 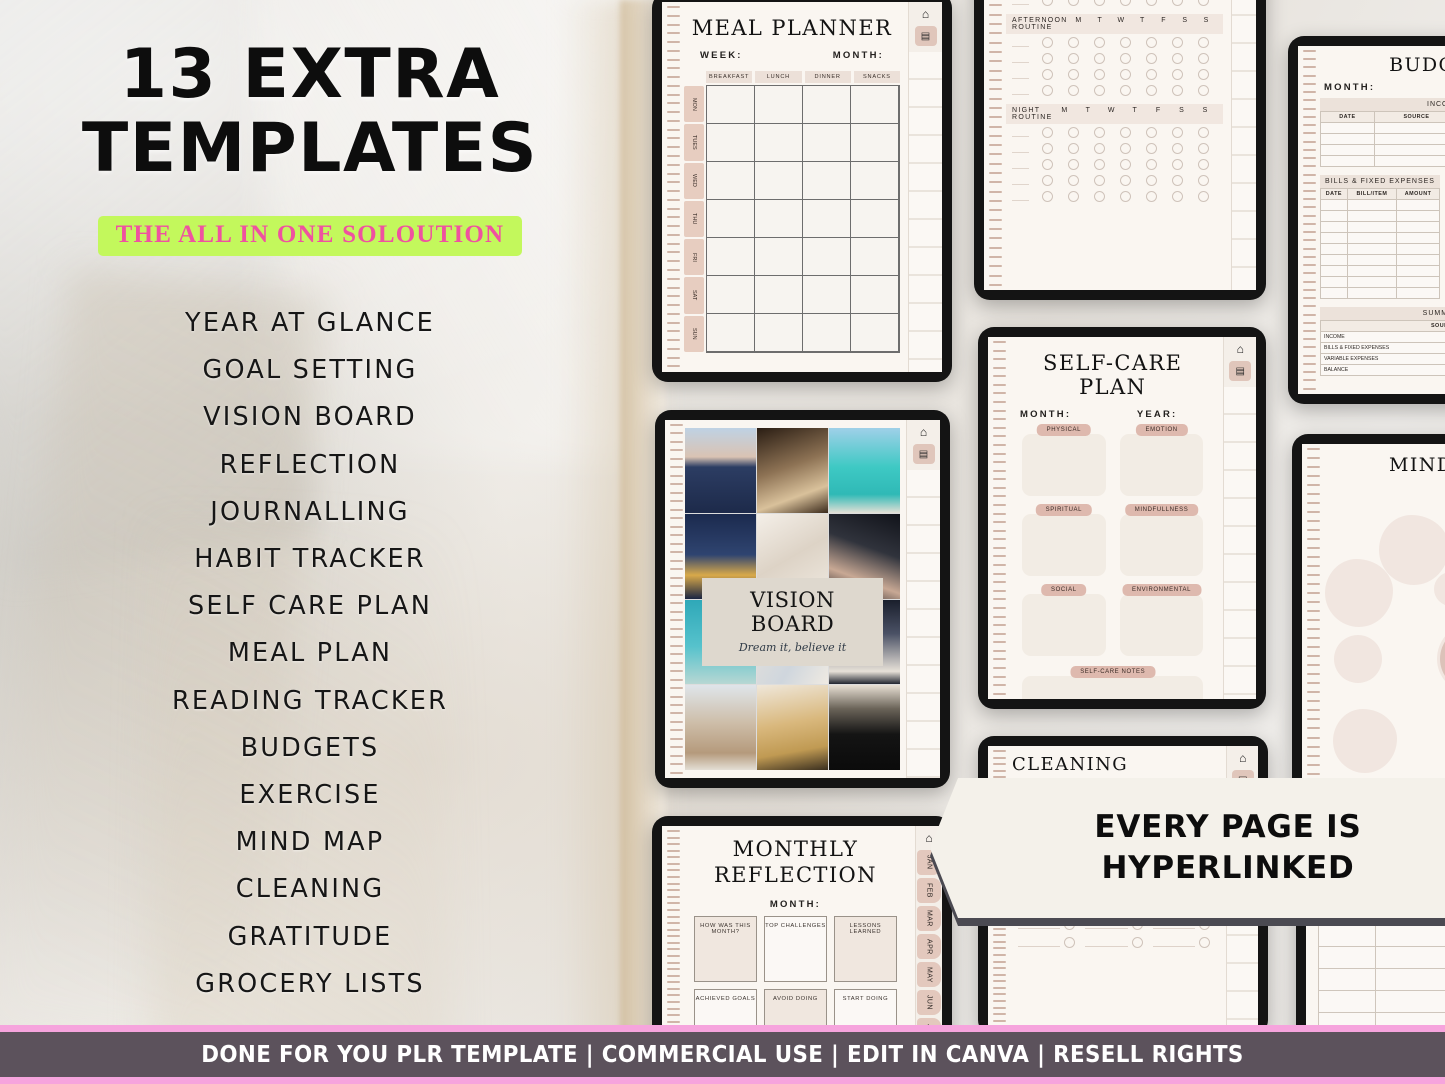 I want to click on meal-day-tab: SUN, so click(x=694, y=333).